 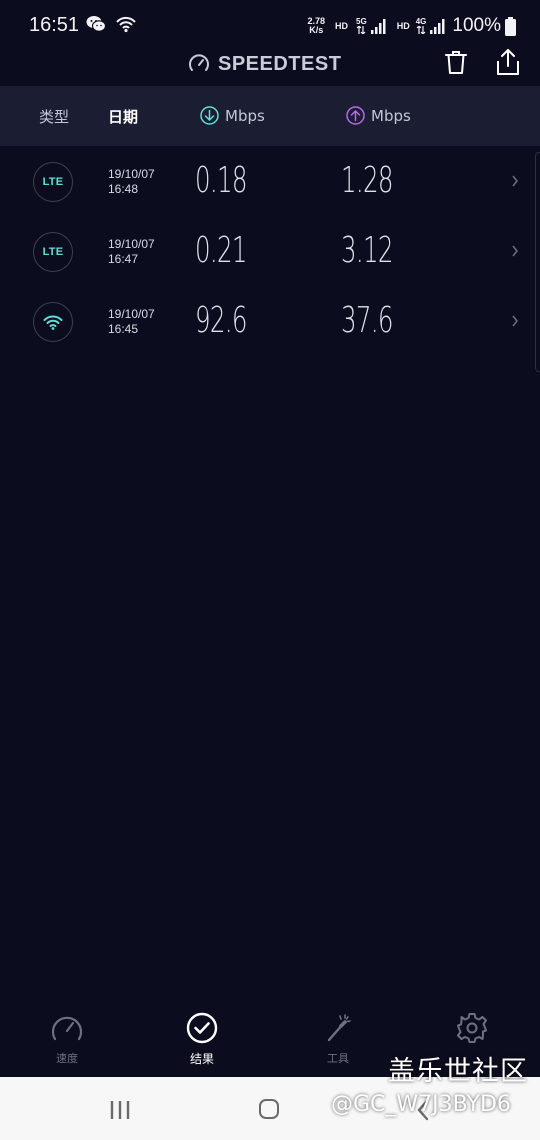 I want to click on net-type-5g: 5G, so click(x=361, y=26).